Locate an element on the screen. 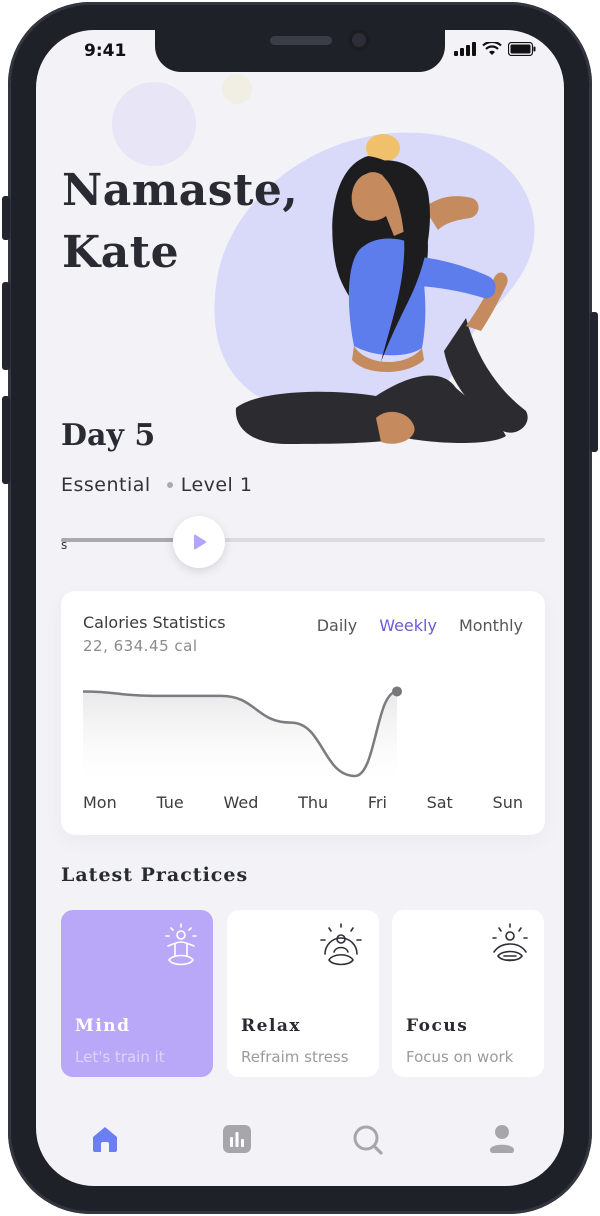 The image size is (600, 1216). separator-dot is located at coordinates (169, 485).